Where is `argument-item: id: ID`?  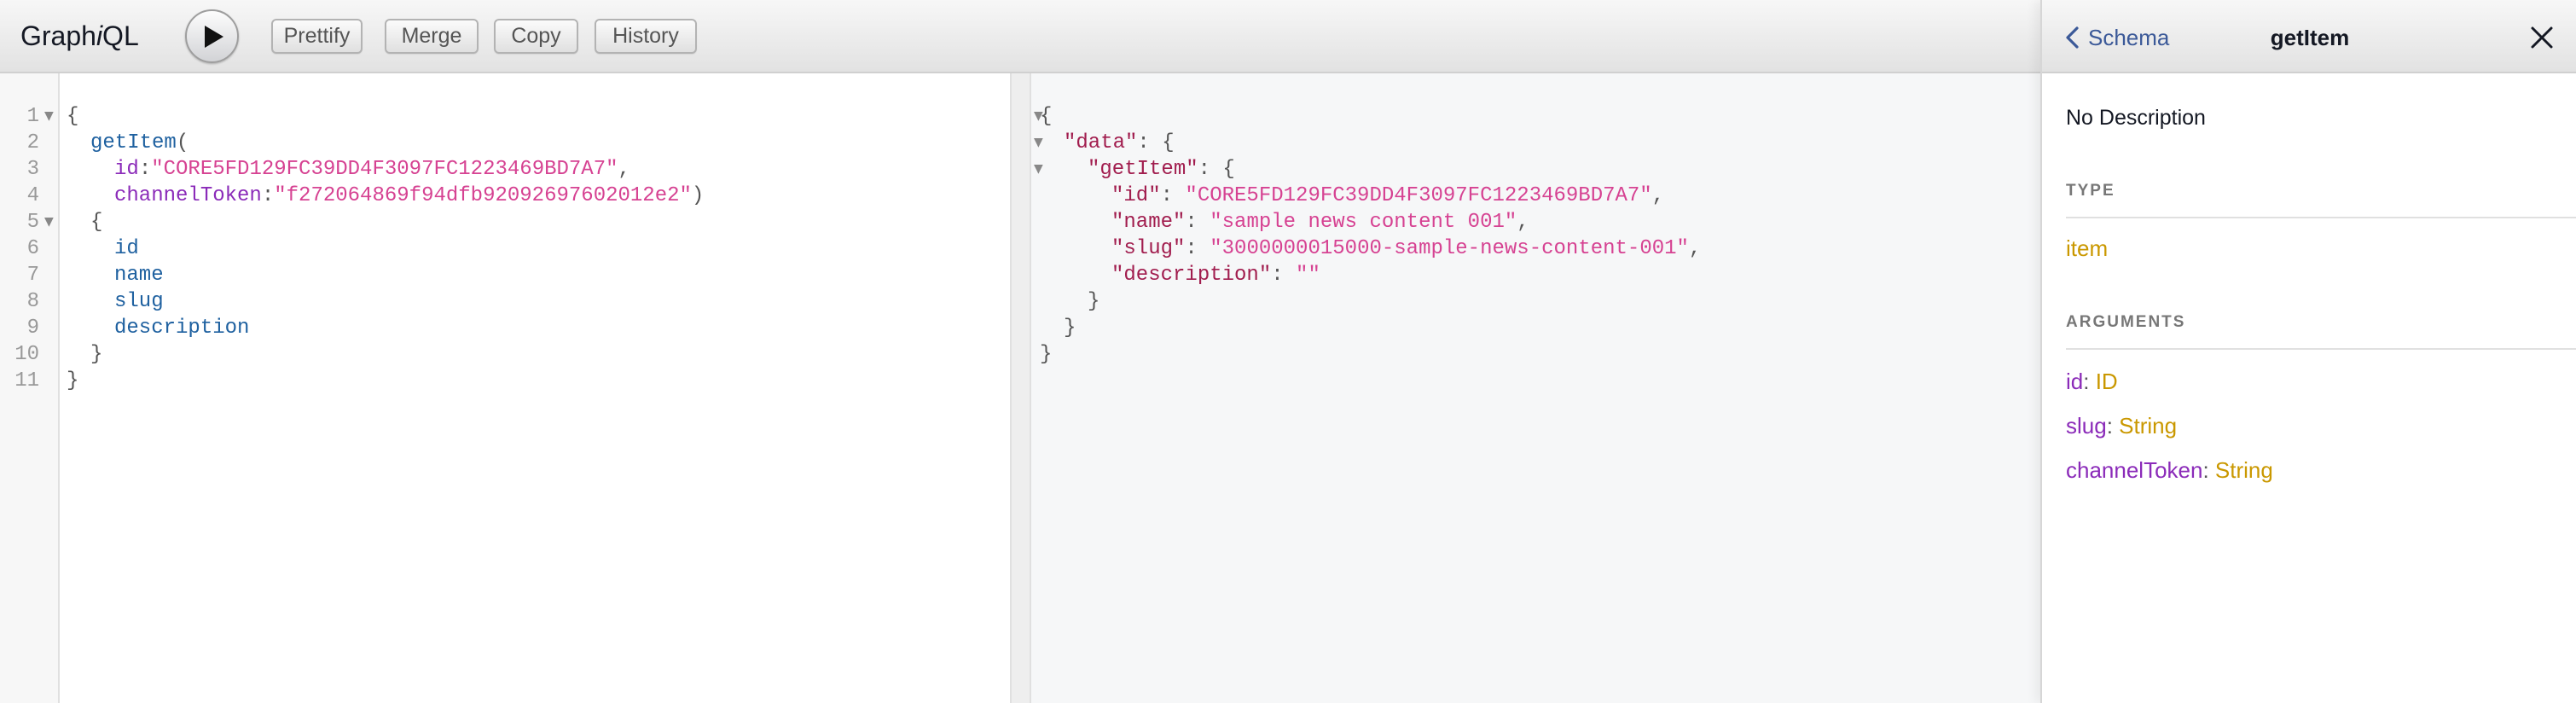
argument-item: id: ID is located at coordinates (2092, 381).